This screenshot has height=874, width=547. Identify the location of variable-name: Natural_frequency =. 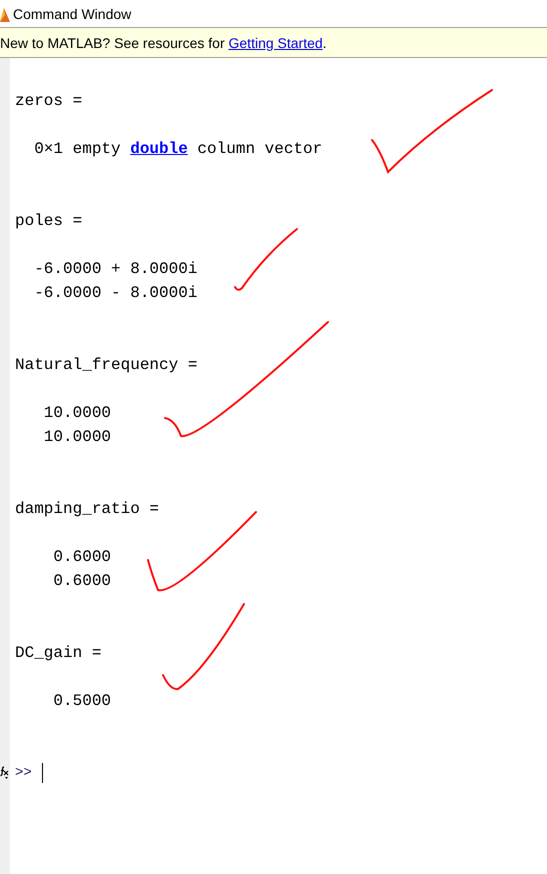
(106, 365).